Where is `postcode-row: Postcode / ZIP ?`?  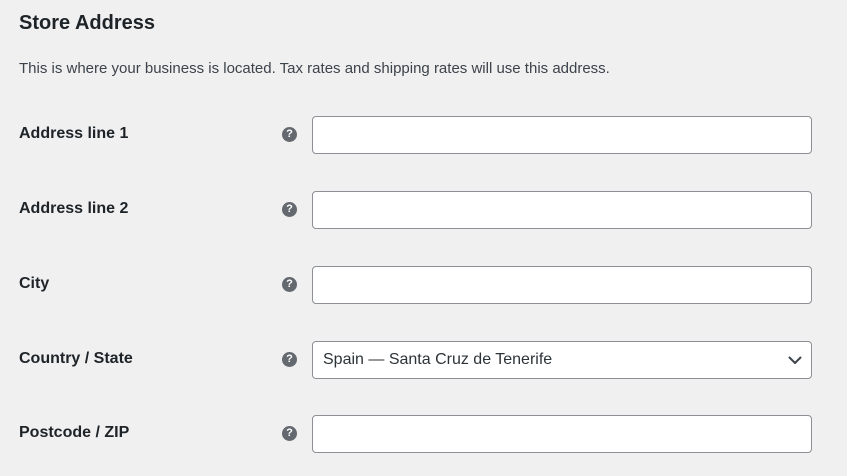 postcode-row: Postcode / ZIP ? is located at coordinates (423, 434).